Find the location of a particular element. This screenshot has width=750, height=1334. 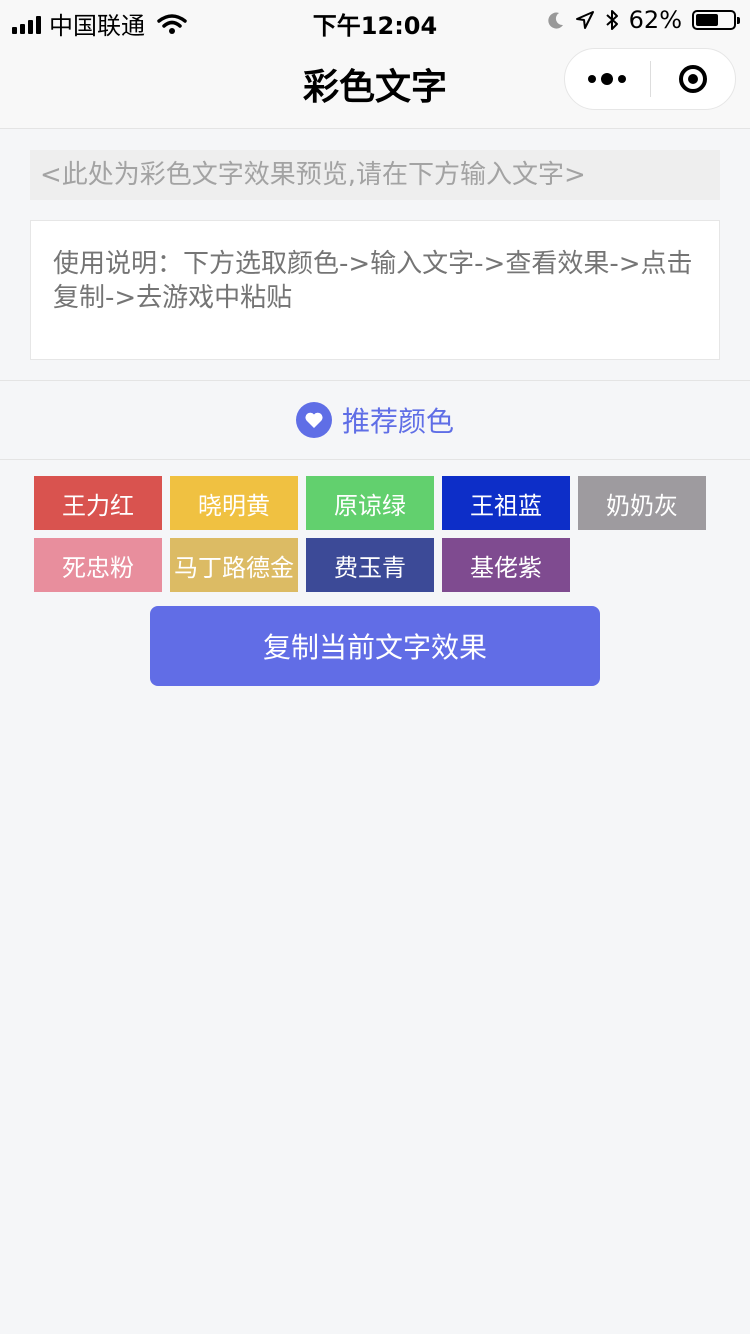

color-chip-feiyuqing: 费玉青 is located at coordinates (370, 565).